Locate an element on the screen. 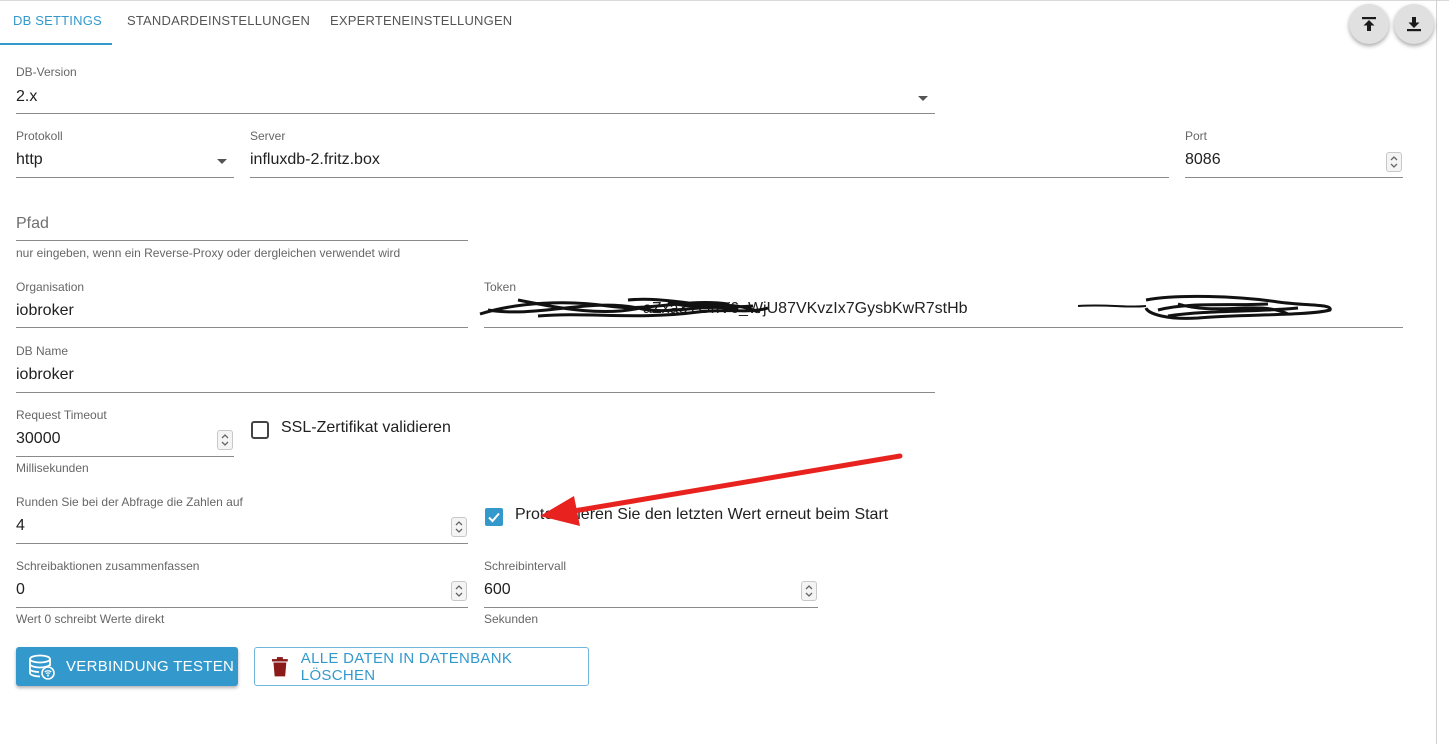  round-input is located at coordinates (242, 529).